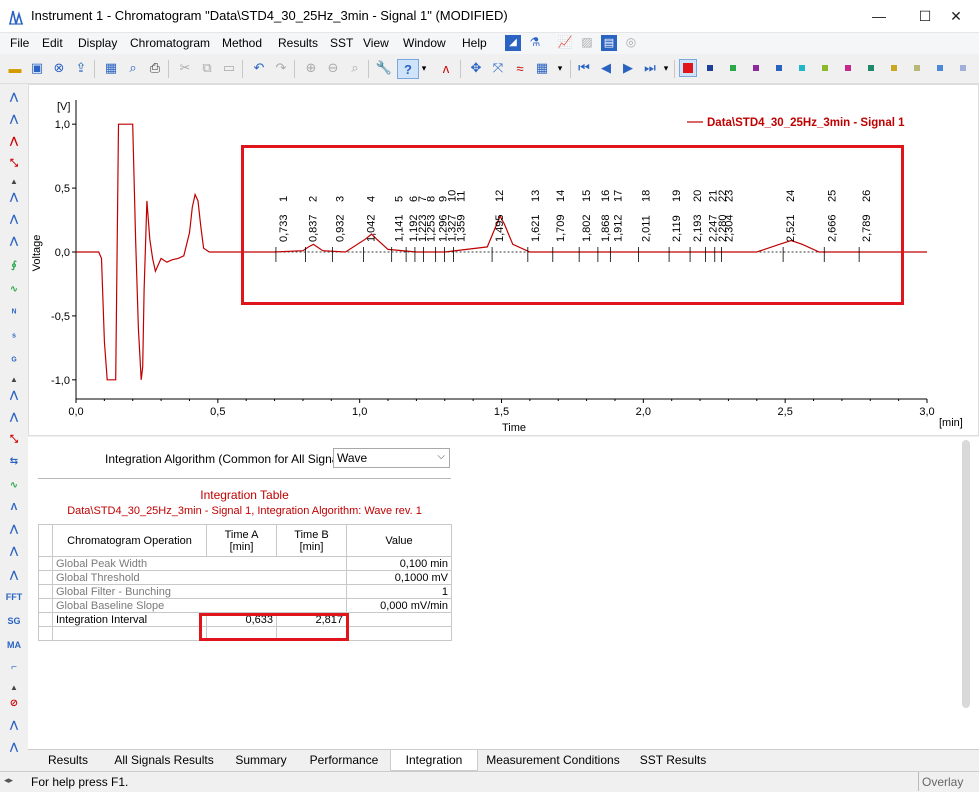  I want to click on settings-disabled-icon: ◎, so click(631, 43).